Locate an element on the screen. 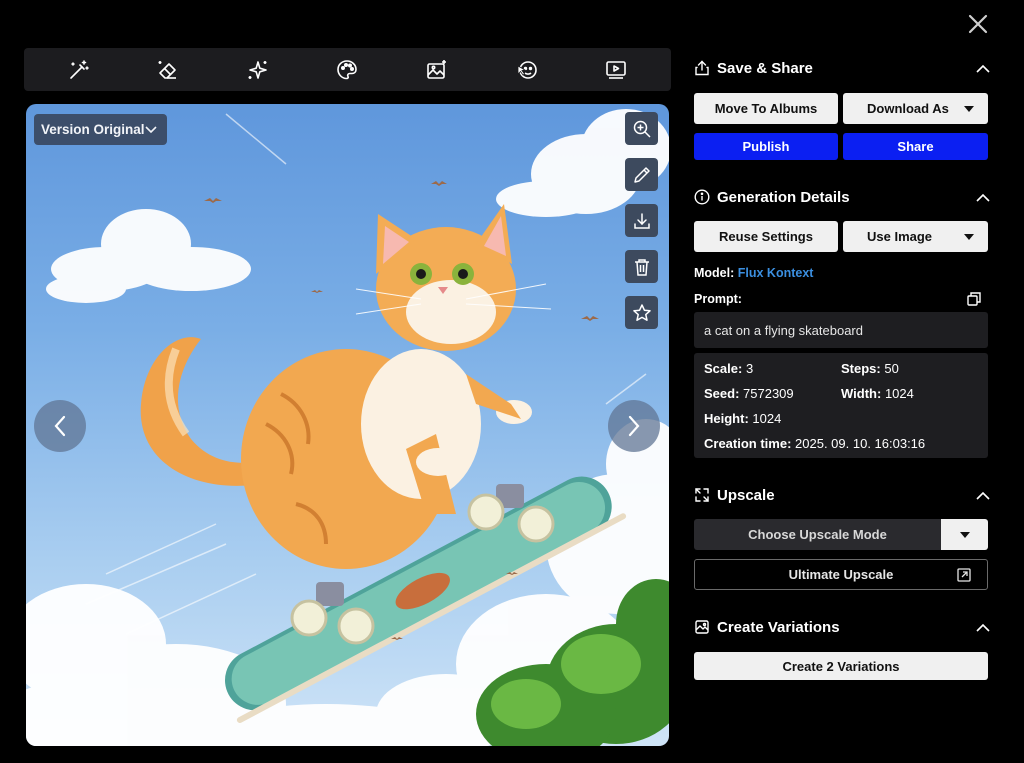 This screenshot has height=763, width=1024. ultimate-upscale-button: Ultimate Upscale is located at coordinates (841, 574).